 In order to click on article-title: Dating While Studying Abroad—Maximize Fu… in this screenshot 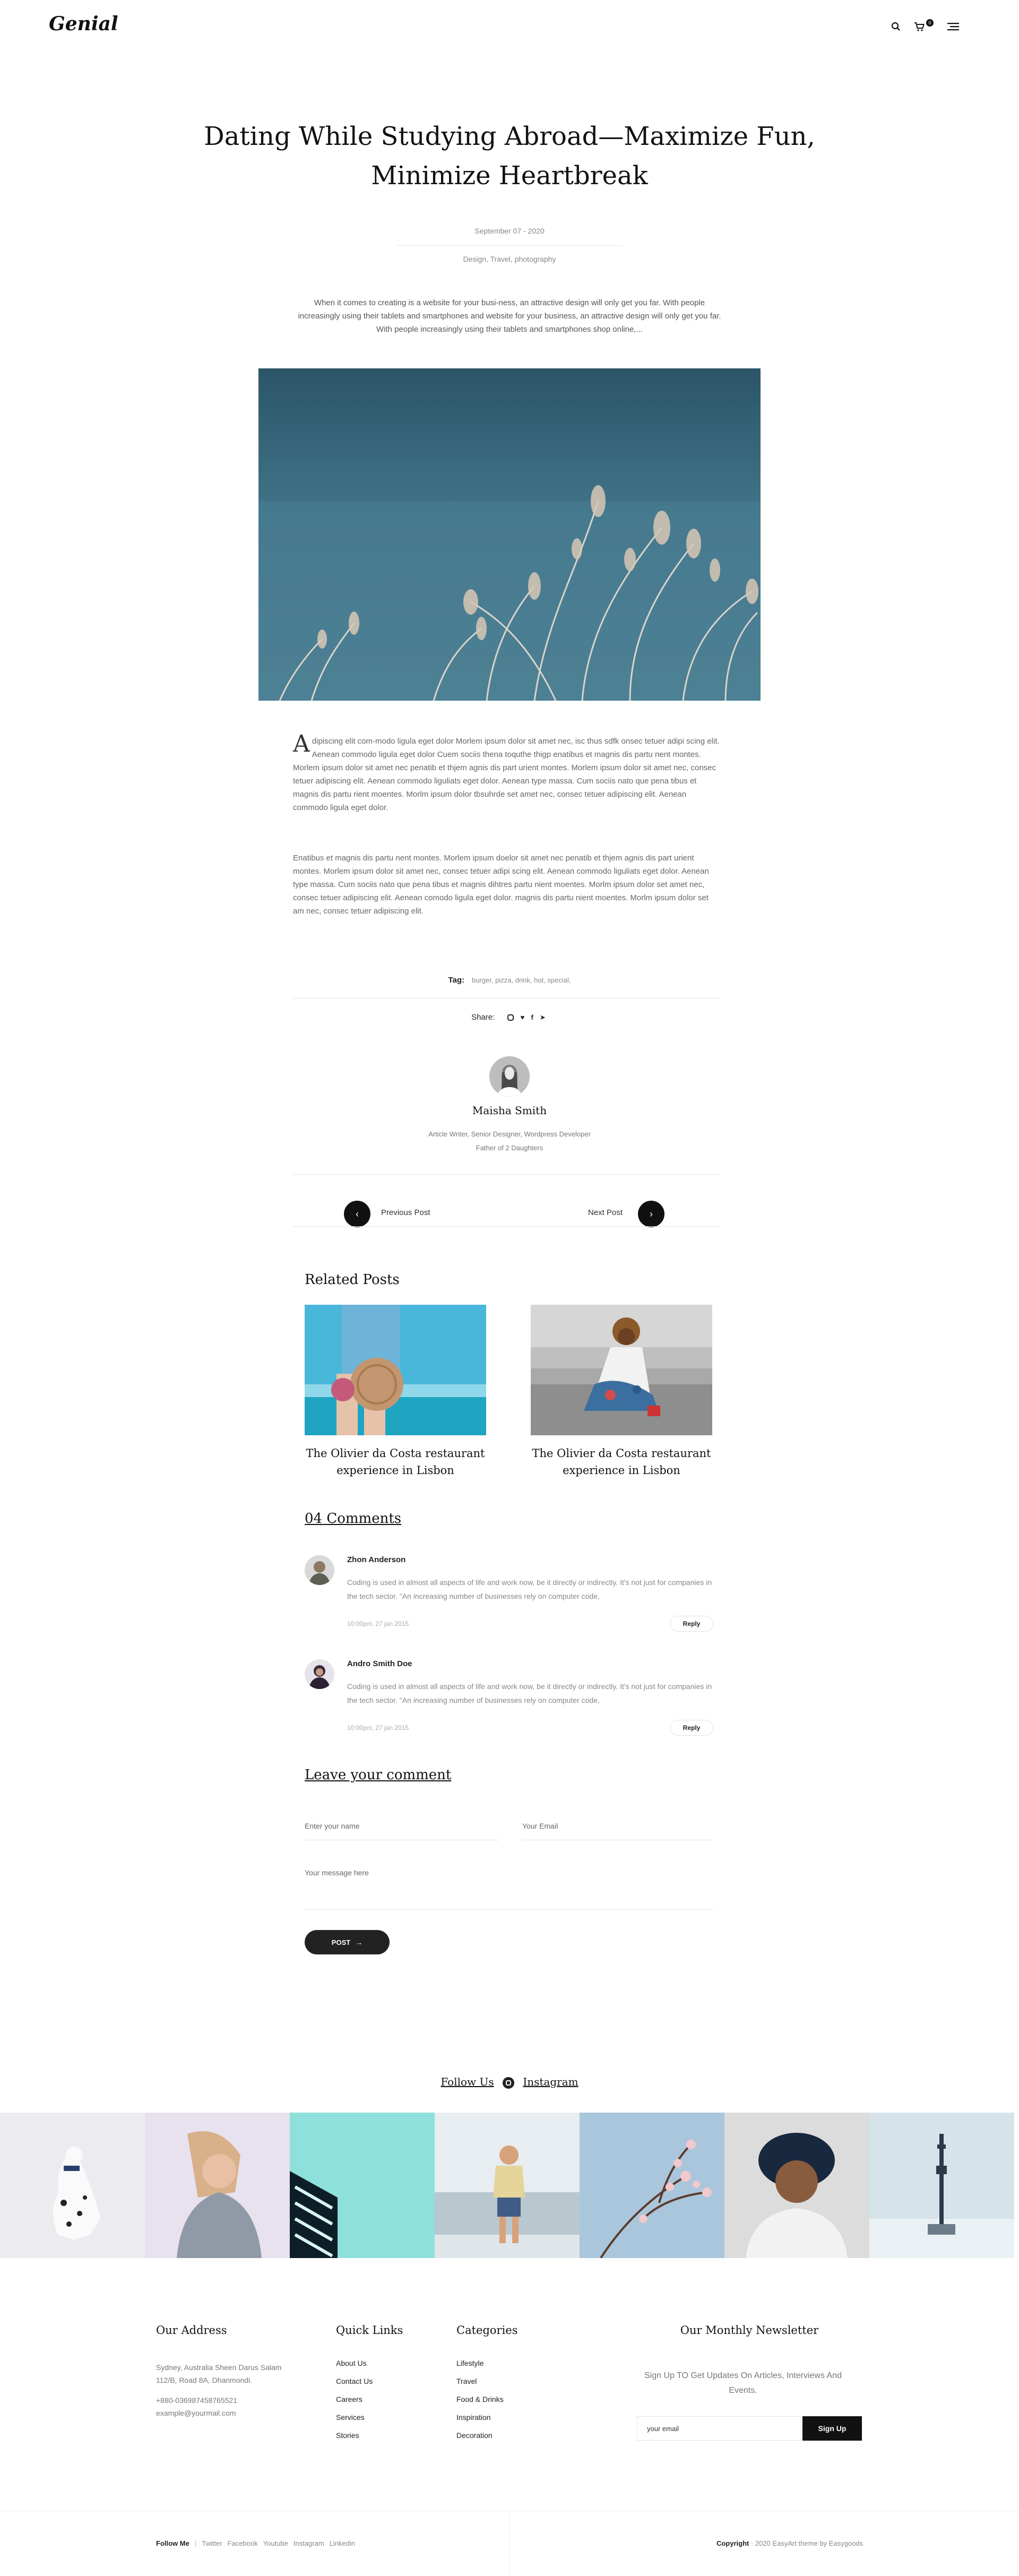, I will do `click(509, 157)`.